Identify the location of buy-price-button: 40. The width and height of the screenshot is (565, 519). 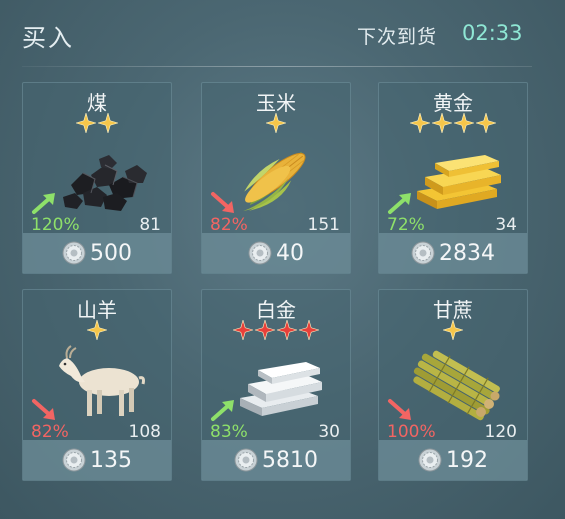
(276, 253).